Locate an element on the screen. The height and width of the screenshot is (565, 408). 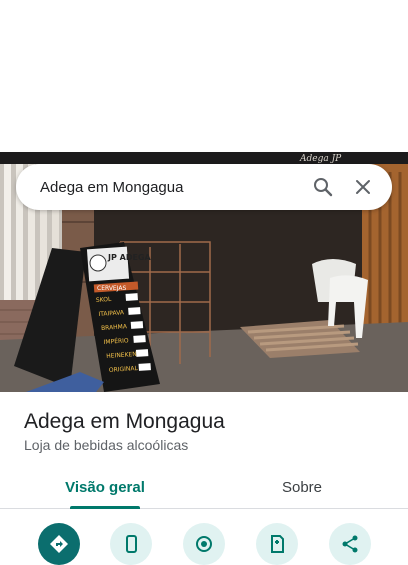
menu-heading: CERVEJAS is located at coordinates (111, 288).